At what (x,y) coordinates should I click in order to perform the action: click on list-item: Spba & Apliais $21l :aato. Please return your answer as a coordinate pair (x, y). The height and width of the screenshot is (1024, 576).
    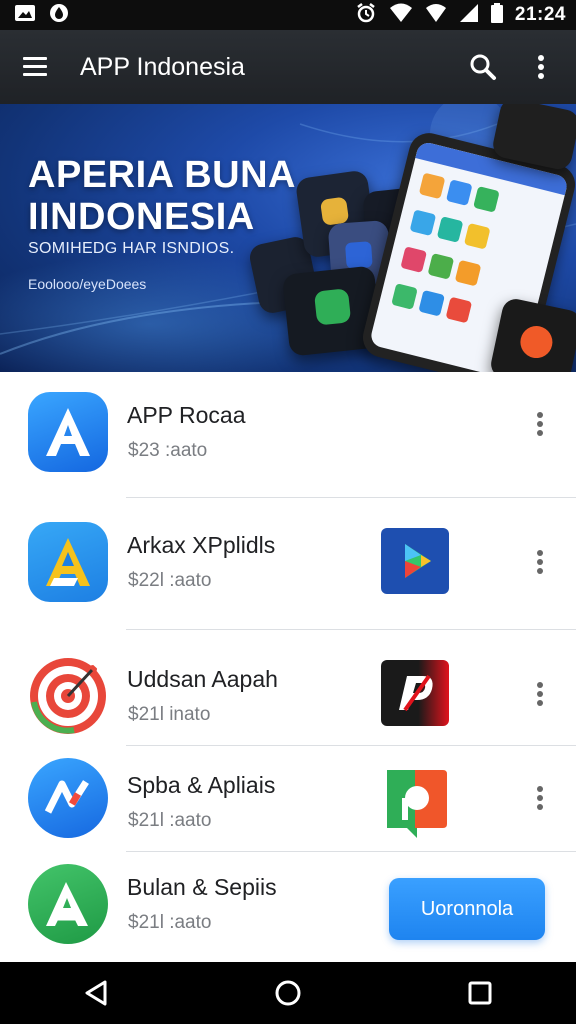
    Looking at the image, I should click on (288, 799).